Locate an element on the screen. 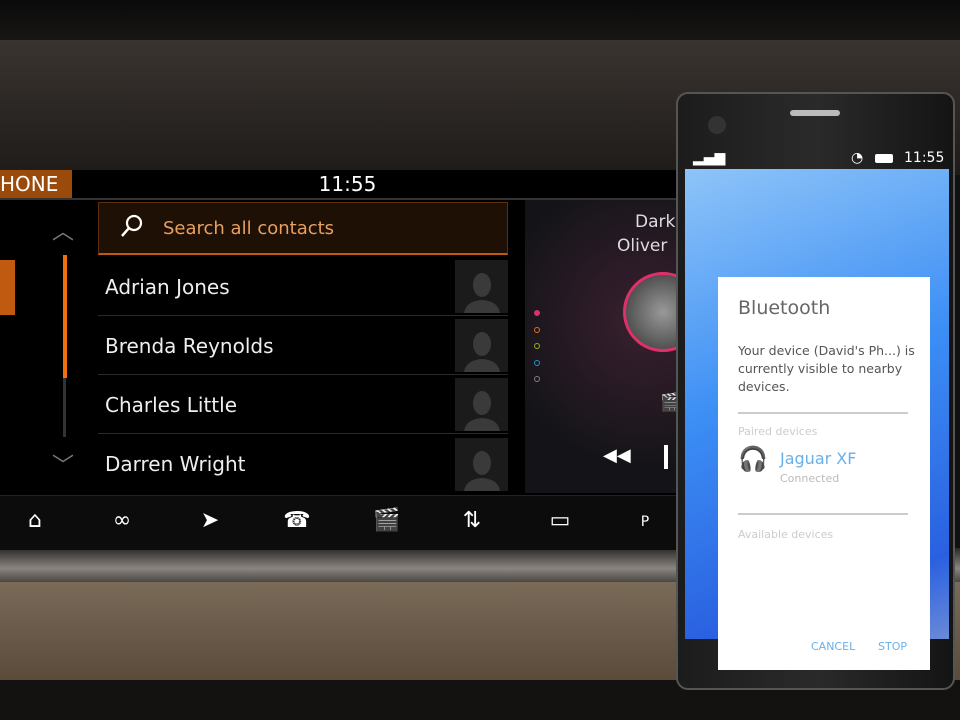 The image size is (960, 720). rewind-icon: ◀◀ is located at coordinates (617, 455).